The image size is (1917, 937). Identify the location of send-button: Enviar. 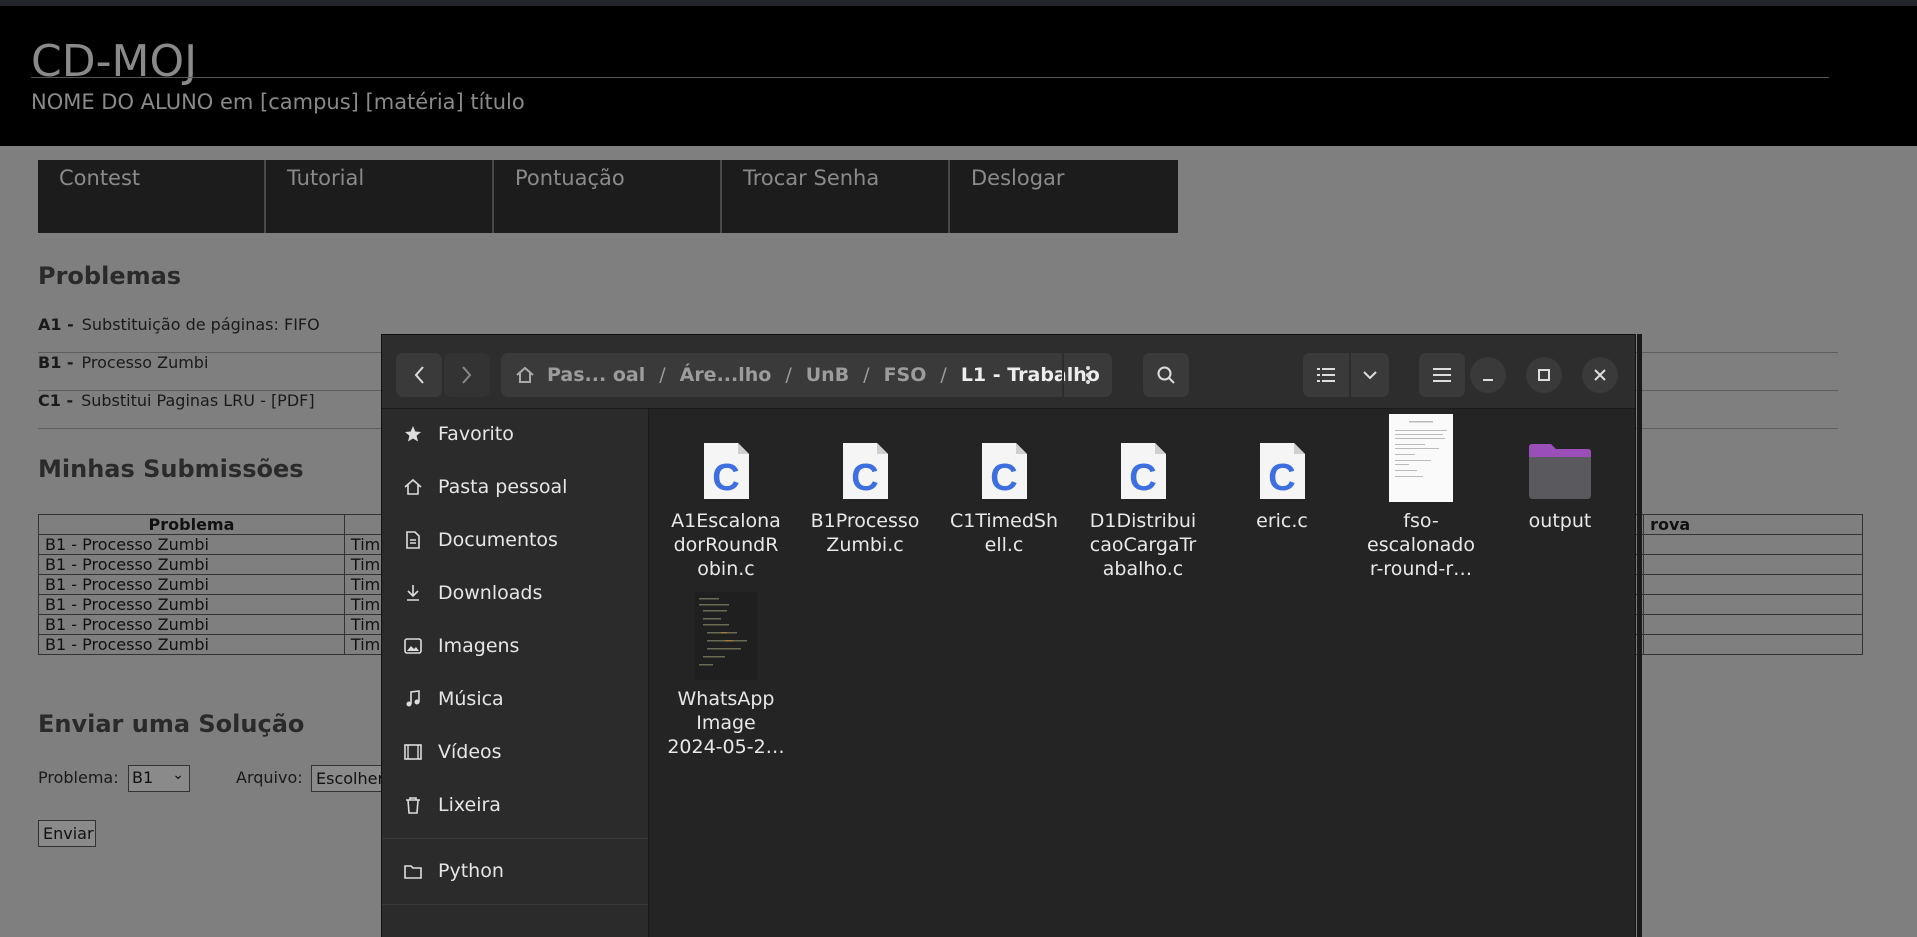
(67, 833).